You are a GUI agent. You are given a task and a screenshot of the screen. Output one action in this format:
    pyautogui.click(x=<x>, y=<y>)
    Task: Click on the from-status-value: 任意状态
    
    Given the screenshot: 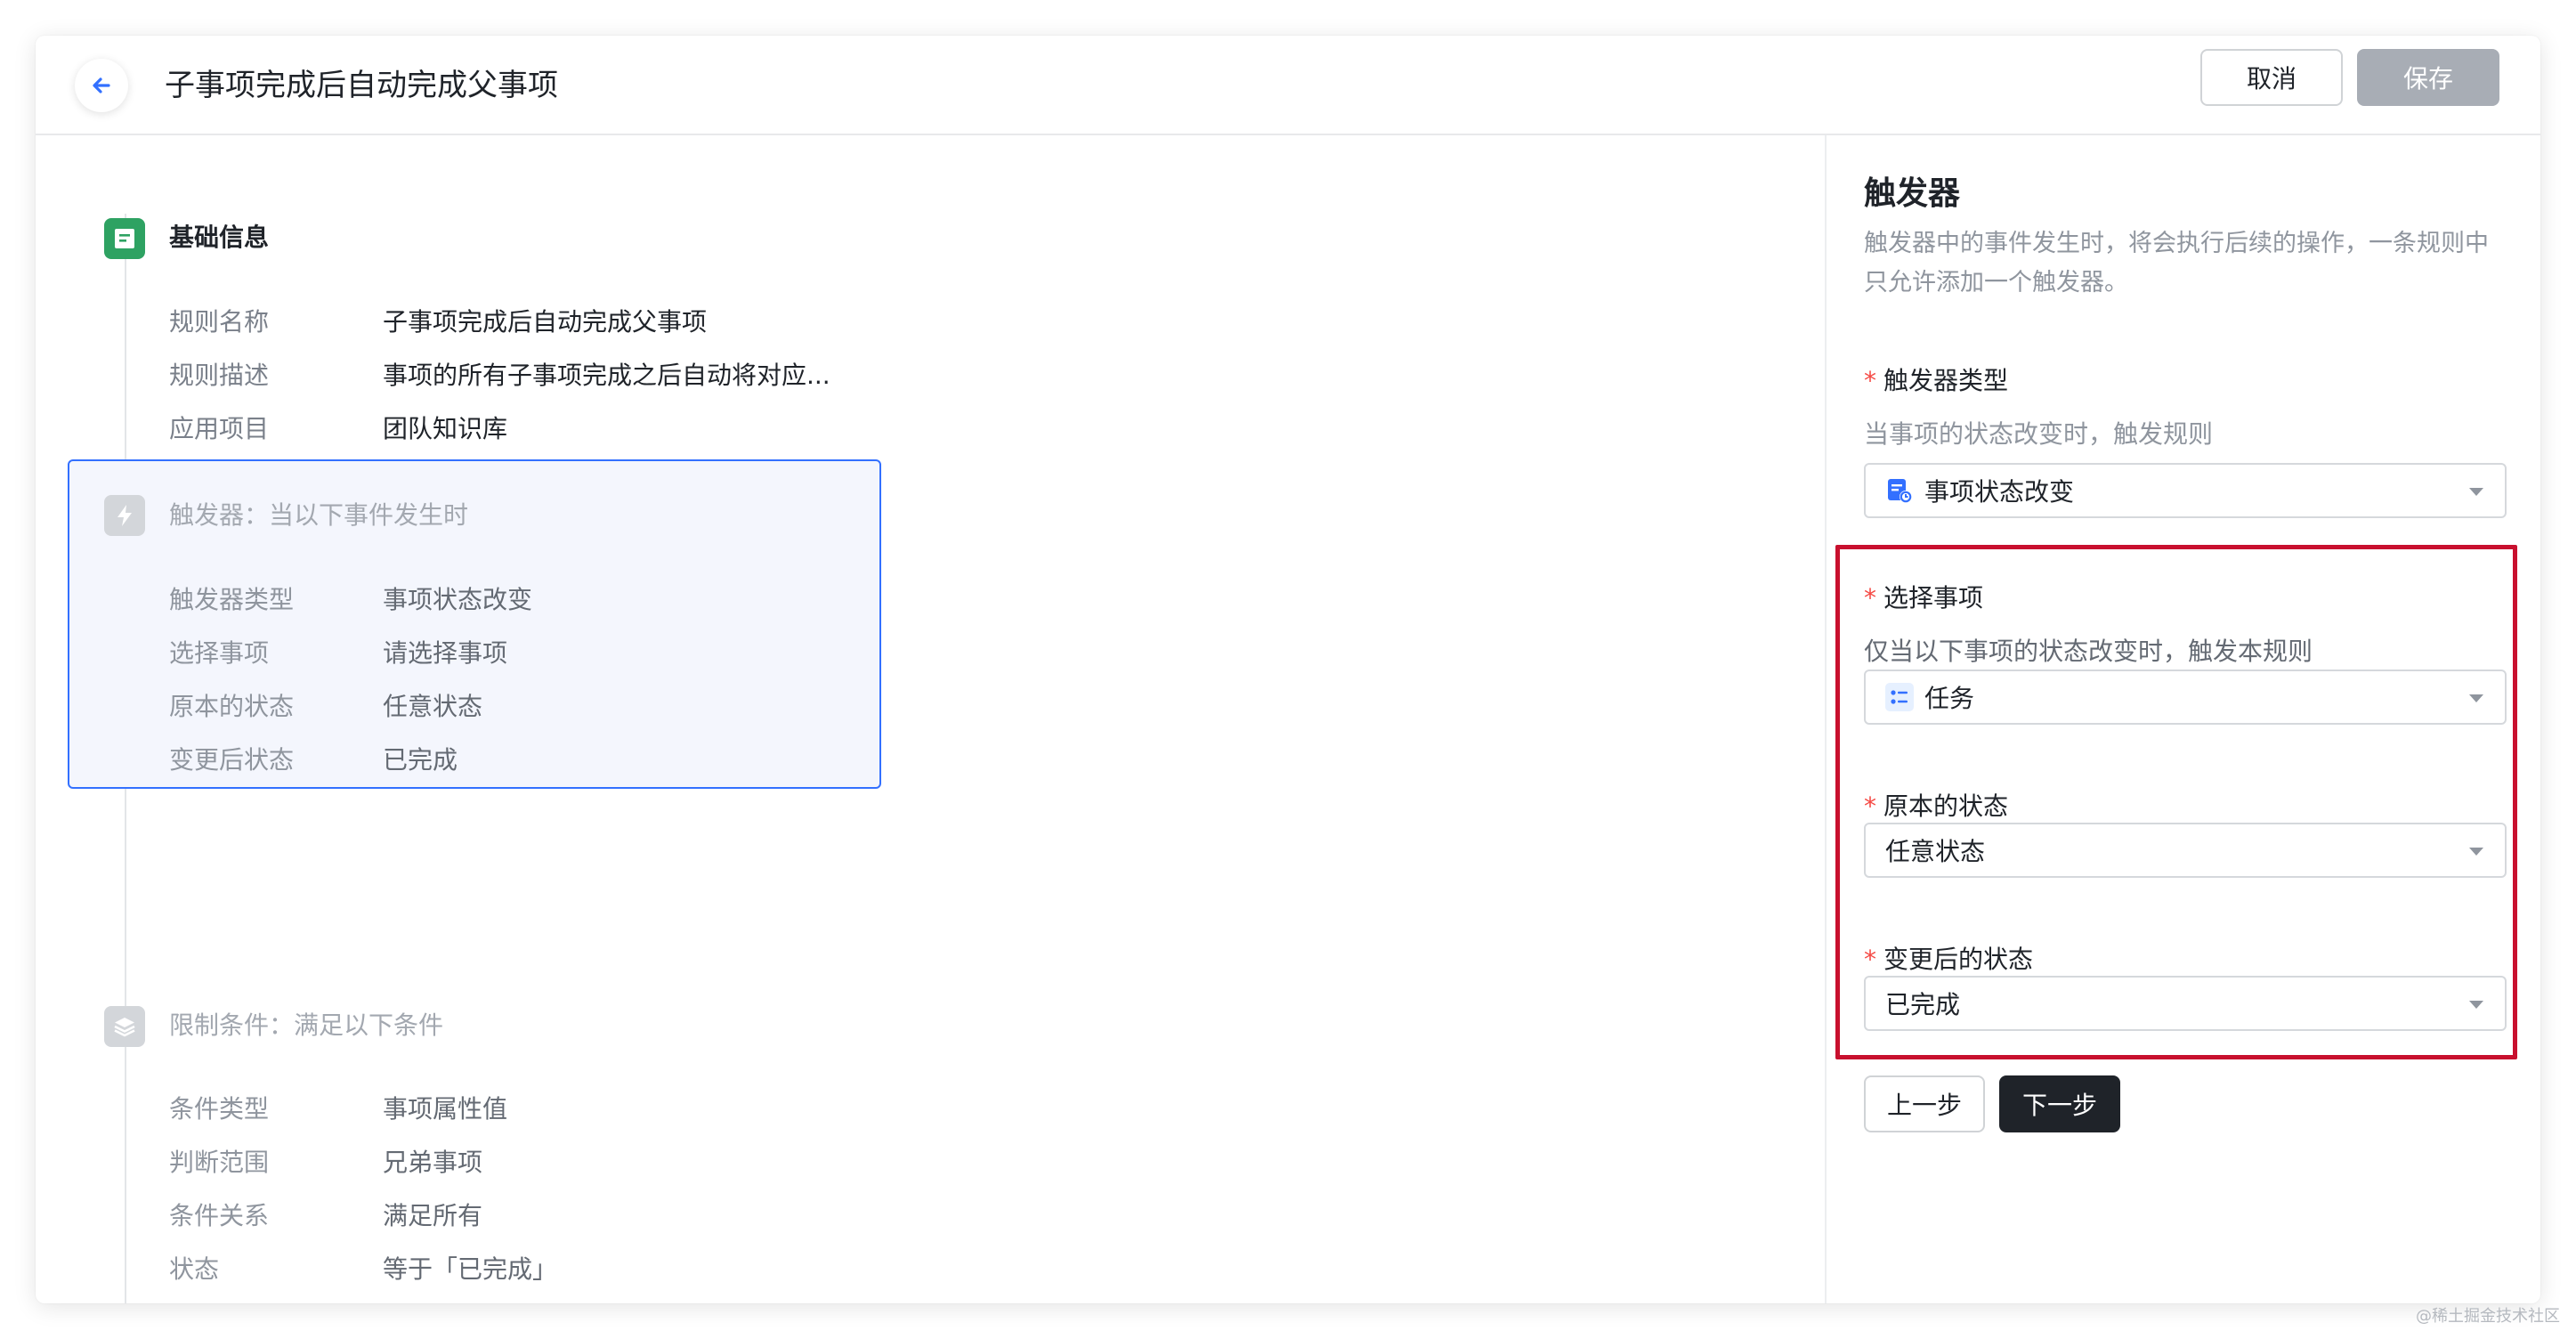 What is the action you would take?
    pyautogui.click(x=1936, y=852)
    